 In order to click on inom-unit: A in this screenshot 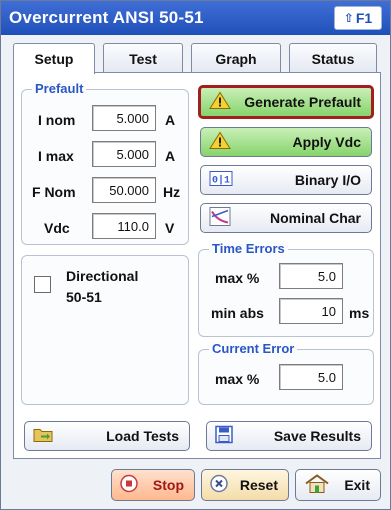, I will do `click(170, 120)`.